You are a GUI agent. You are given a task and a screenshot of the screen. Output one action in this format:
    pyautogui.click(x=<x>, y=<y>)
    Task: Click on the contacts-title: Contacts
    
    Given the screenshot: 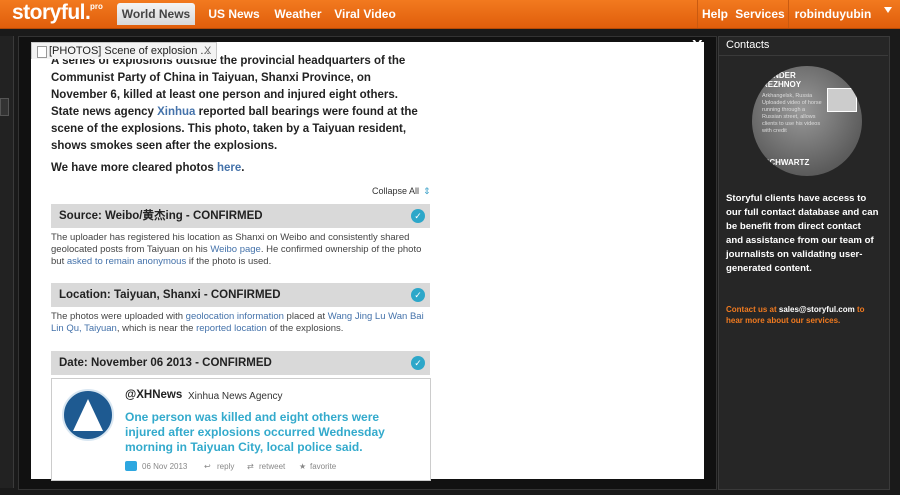 What is the action you would take?
    pyautogui.click(x=748, y=45)
    